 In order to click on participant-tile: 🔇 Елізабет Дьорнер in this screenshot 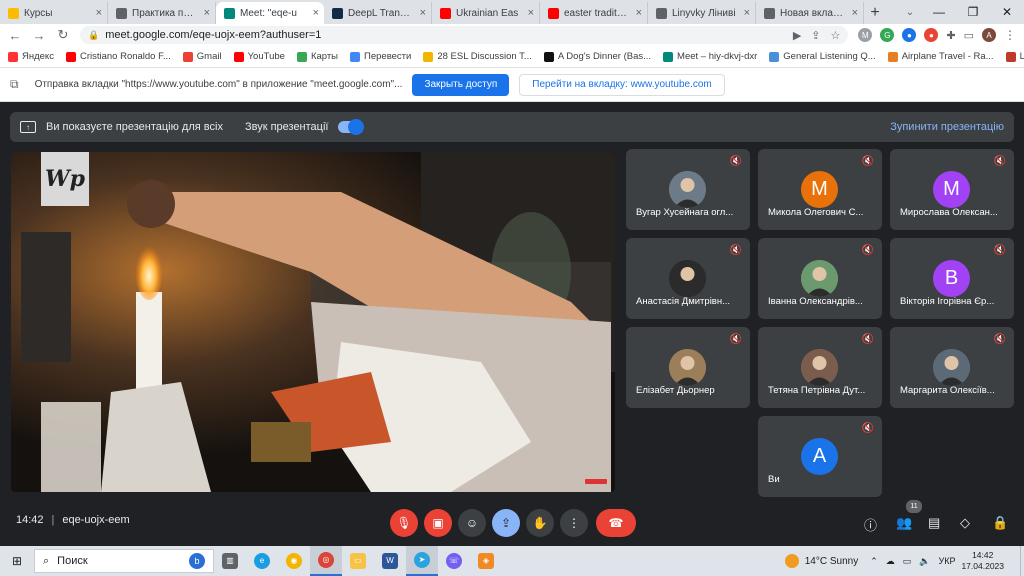, I will do `click(688, 367)`.